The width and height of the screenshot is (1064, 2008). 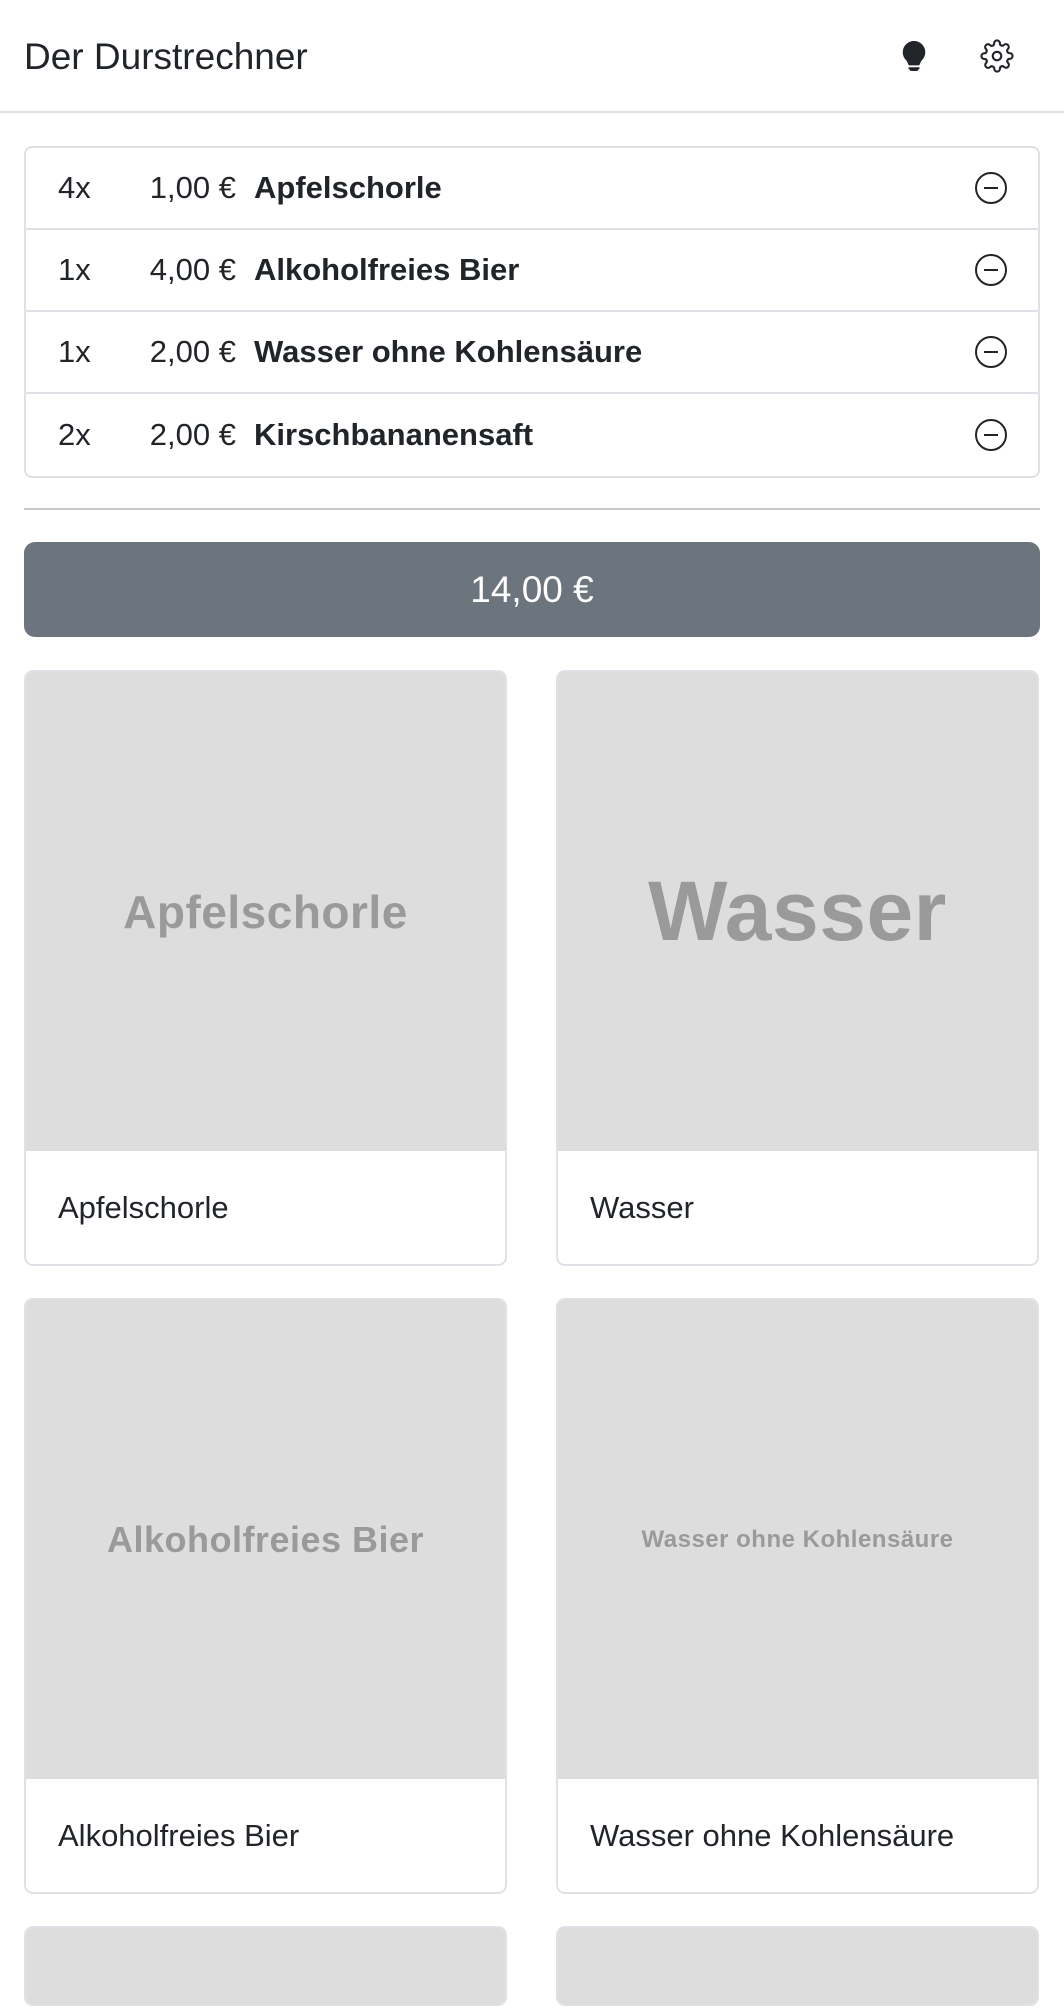 I want to click on order-item-quantity: 4x, so click(x=74, y=187).